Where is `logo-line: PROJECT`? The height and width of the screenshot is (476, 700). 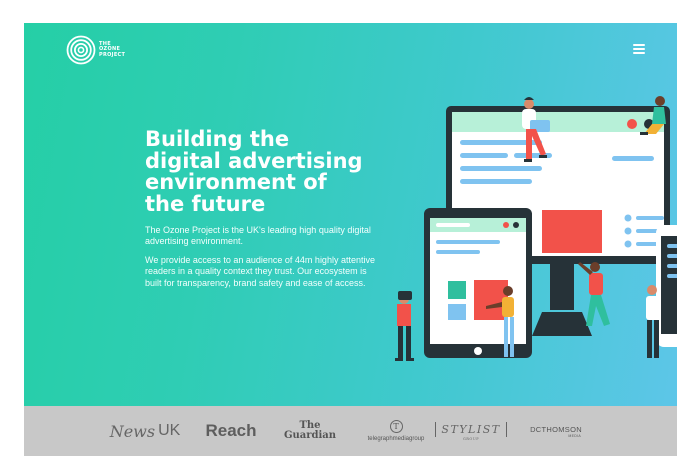 logo-line: PROJECT is located at coordinates (112, 54).